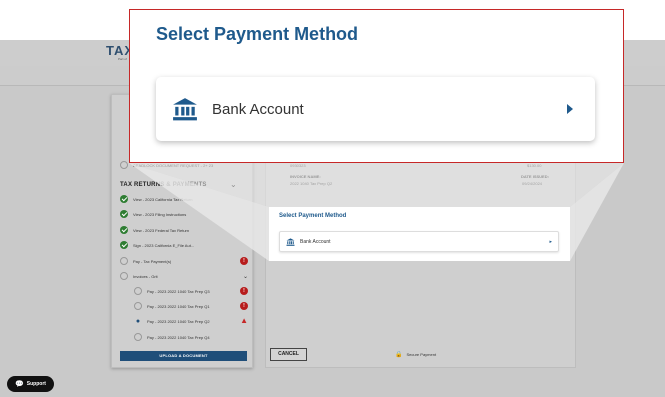 Image resolution: width=665 pixels, height=397 pixels. What do you see at coordinates (257, 34) in the screenshot?
I see `zoom-payment-method-title: Select Payment Method` at bounding box center [257, 34].